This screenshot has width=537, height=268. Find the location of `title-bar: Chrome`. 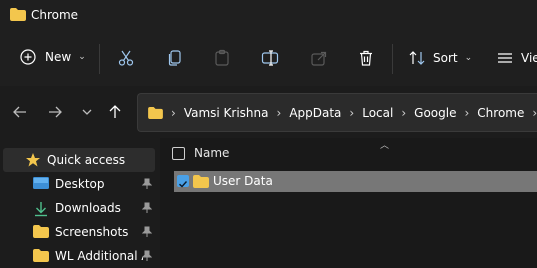

title-bar: Chrome is located at coordinates (268, 16).